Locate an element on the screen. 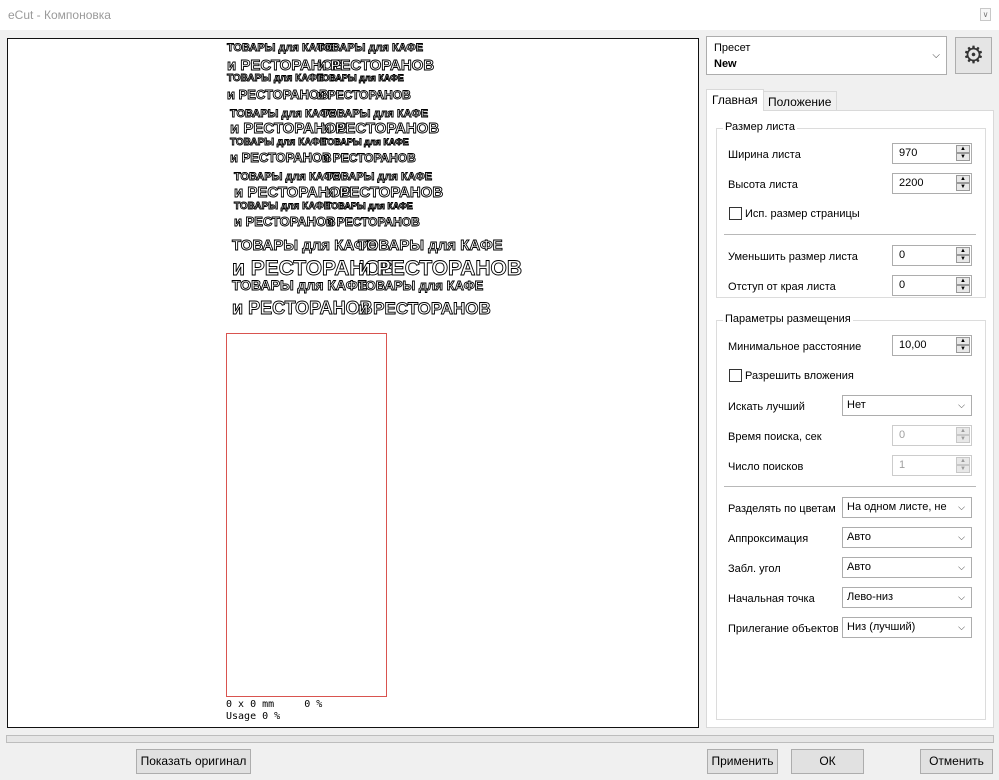 This screenshot has width=999, height=780. sheet-height-value: 2200 is located at coordinates (911, 183).